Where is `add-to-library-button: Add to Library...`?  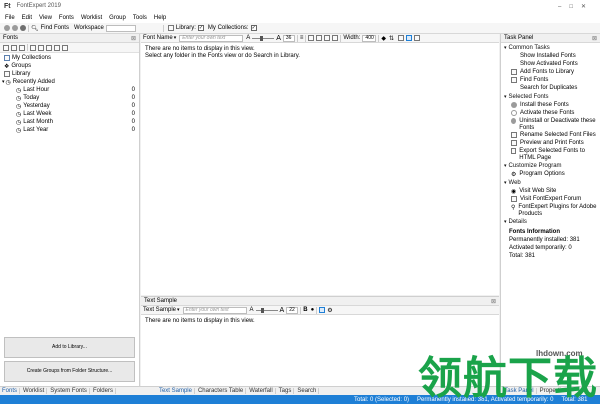 add-to-library-button: Add to Library... is located at coordinates (69, 347).